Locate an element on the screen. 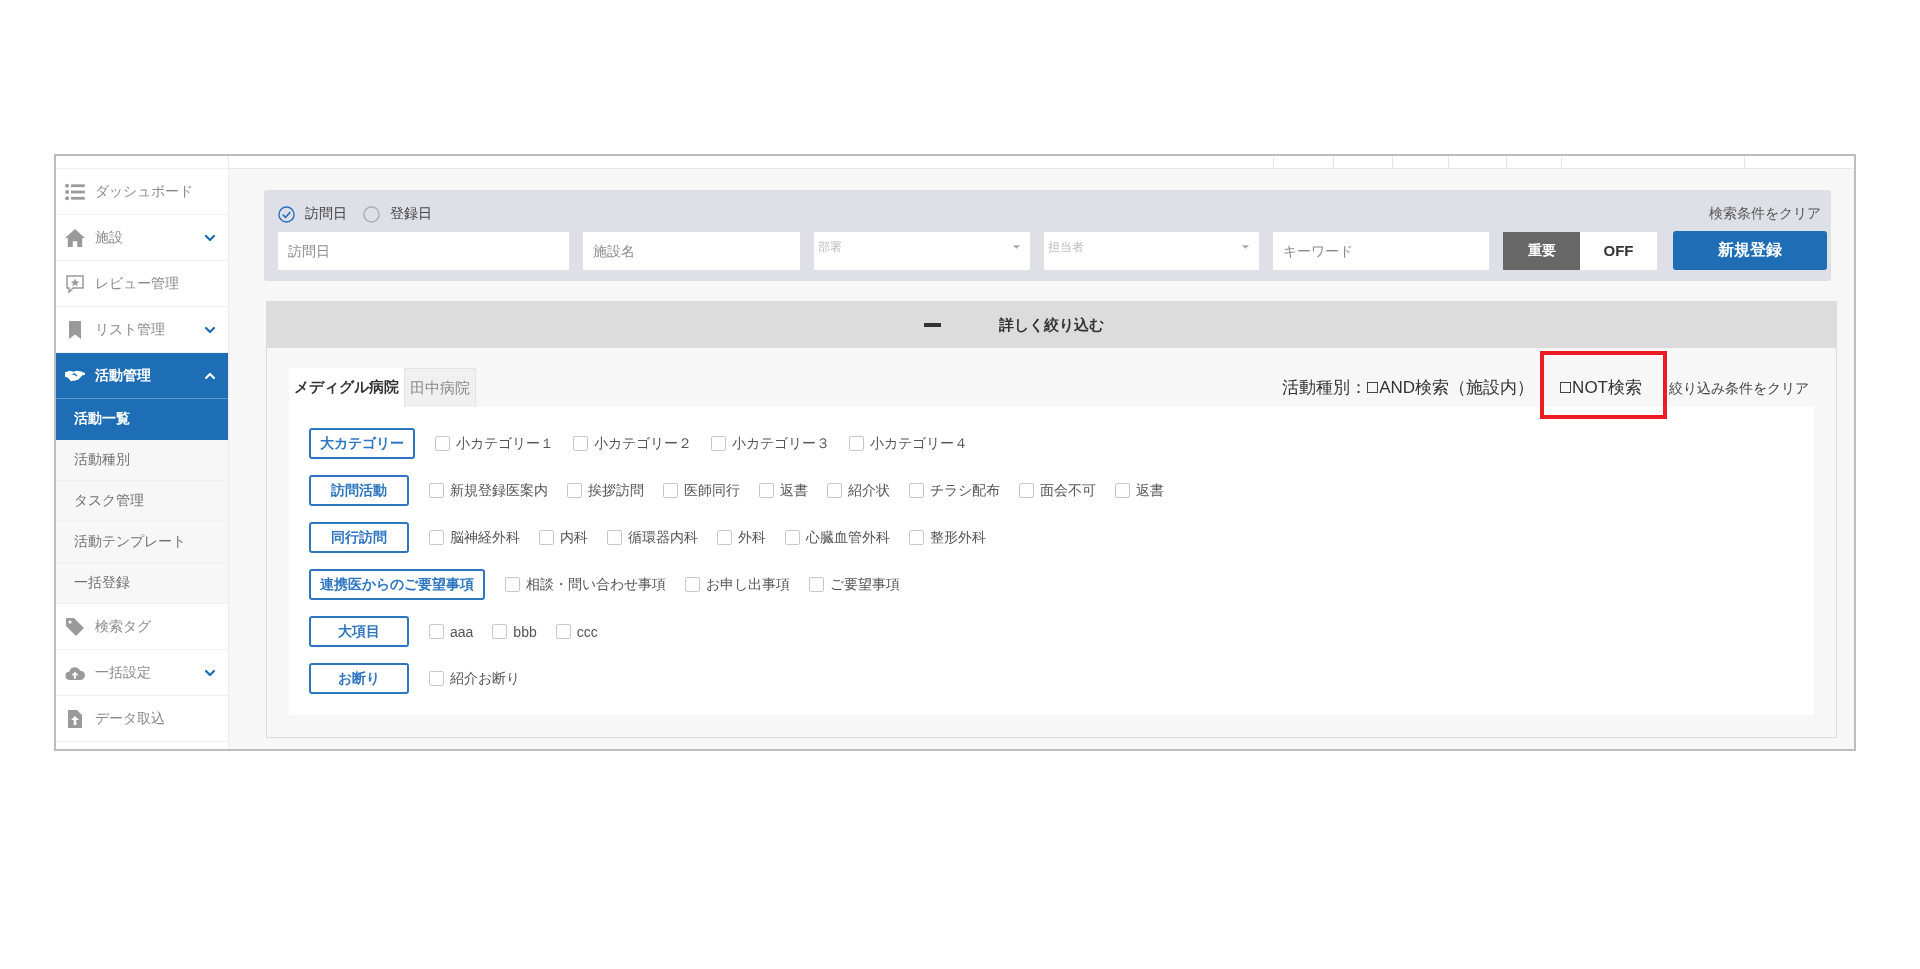  tab: メディグル病院 is located at coordinates (346, 387).